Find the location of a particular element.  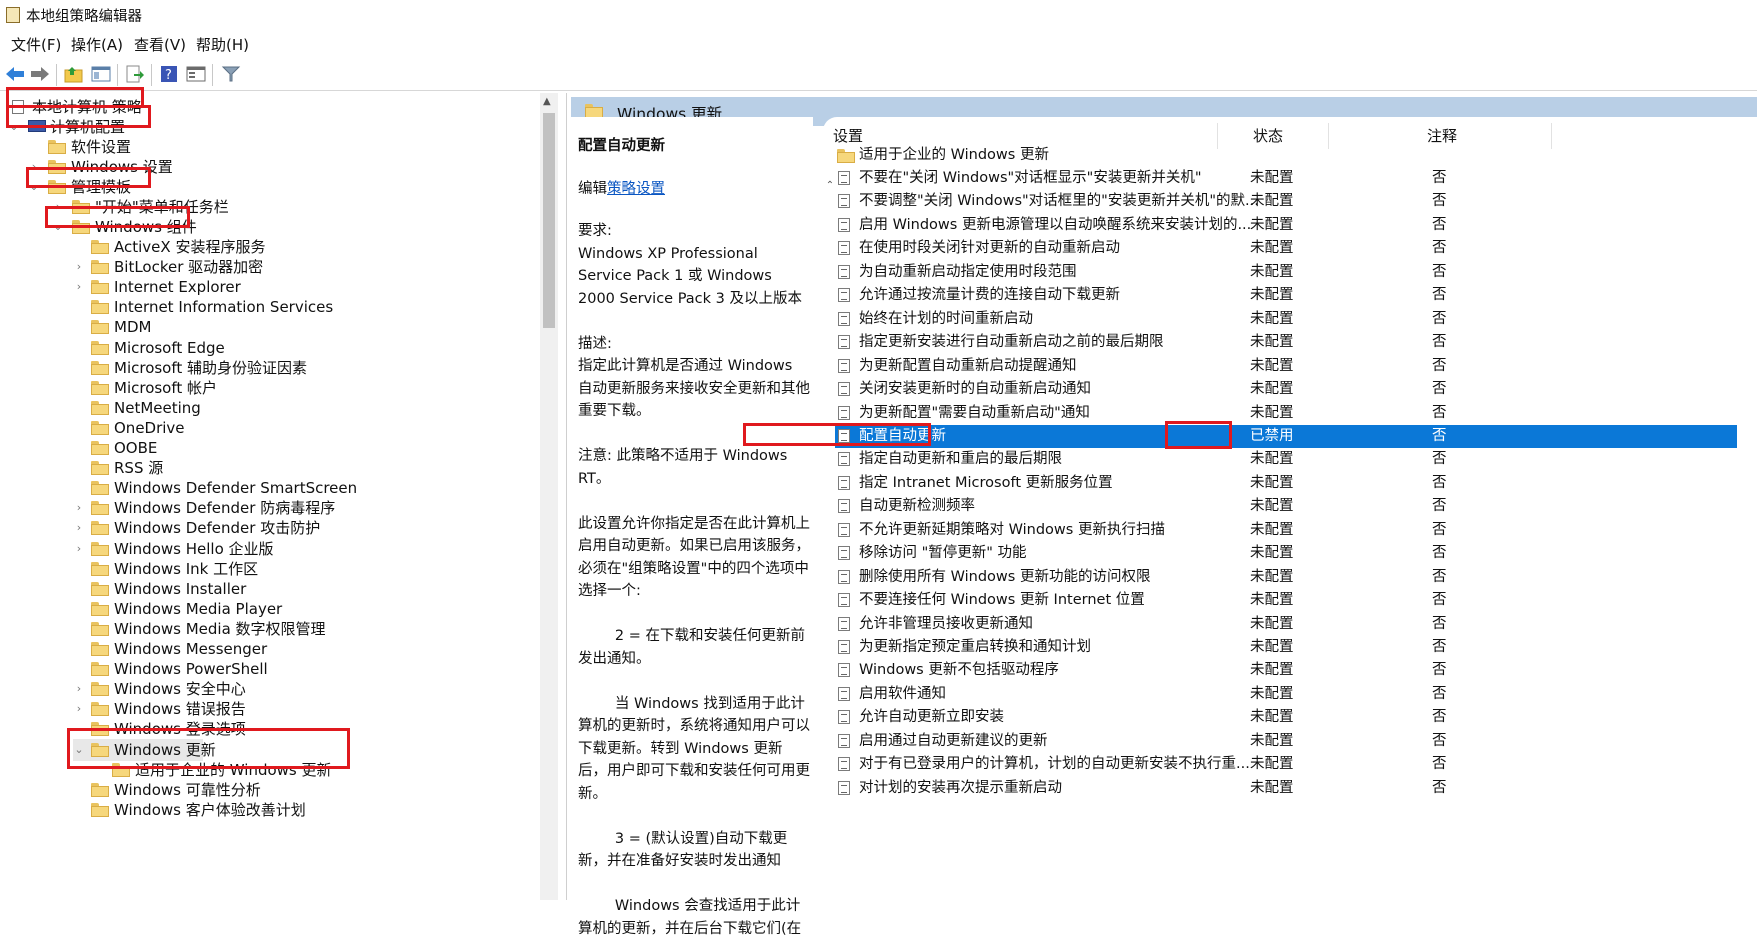

policy-row: 配置自动更新 已禁用 否 is located at coordinates (1286, 436).